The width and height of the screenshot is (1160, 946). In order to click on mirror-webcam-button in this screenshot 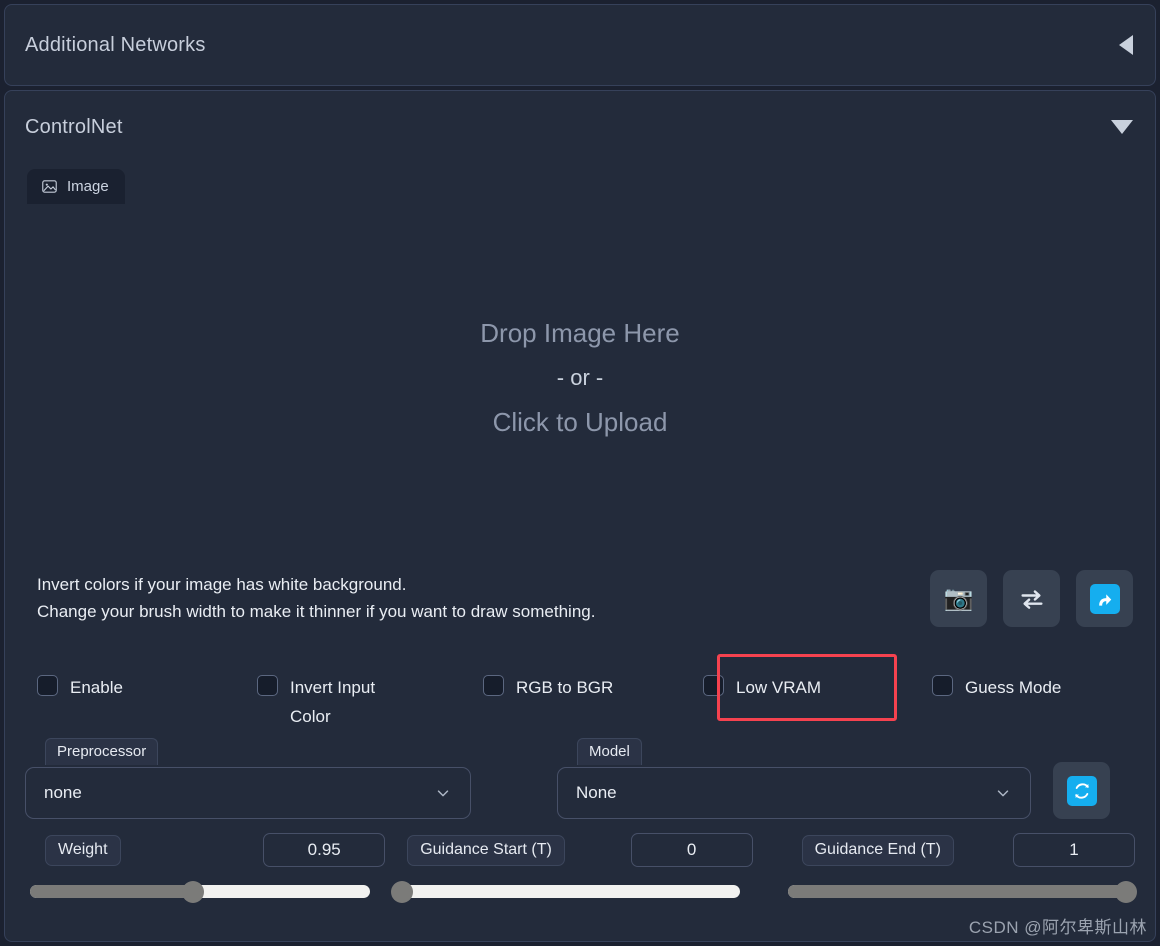, I will do `click(1031, 598)`.